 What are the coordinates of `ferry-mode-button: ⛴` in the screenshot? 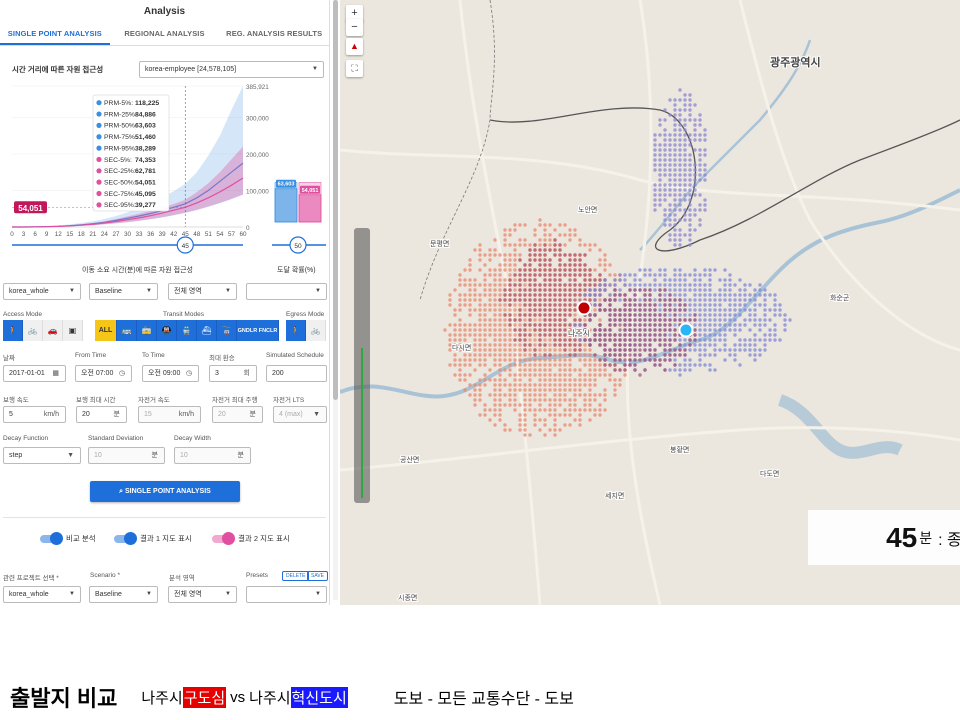 It's located at (207, 330).